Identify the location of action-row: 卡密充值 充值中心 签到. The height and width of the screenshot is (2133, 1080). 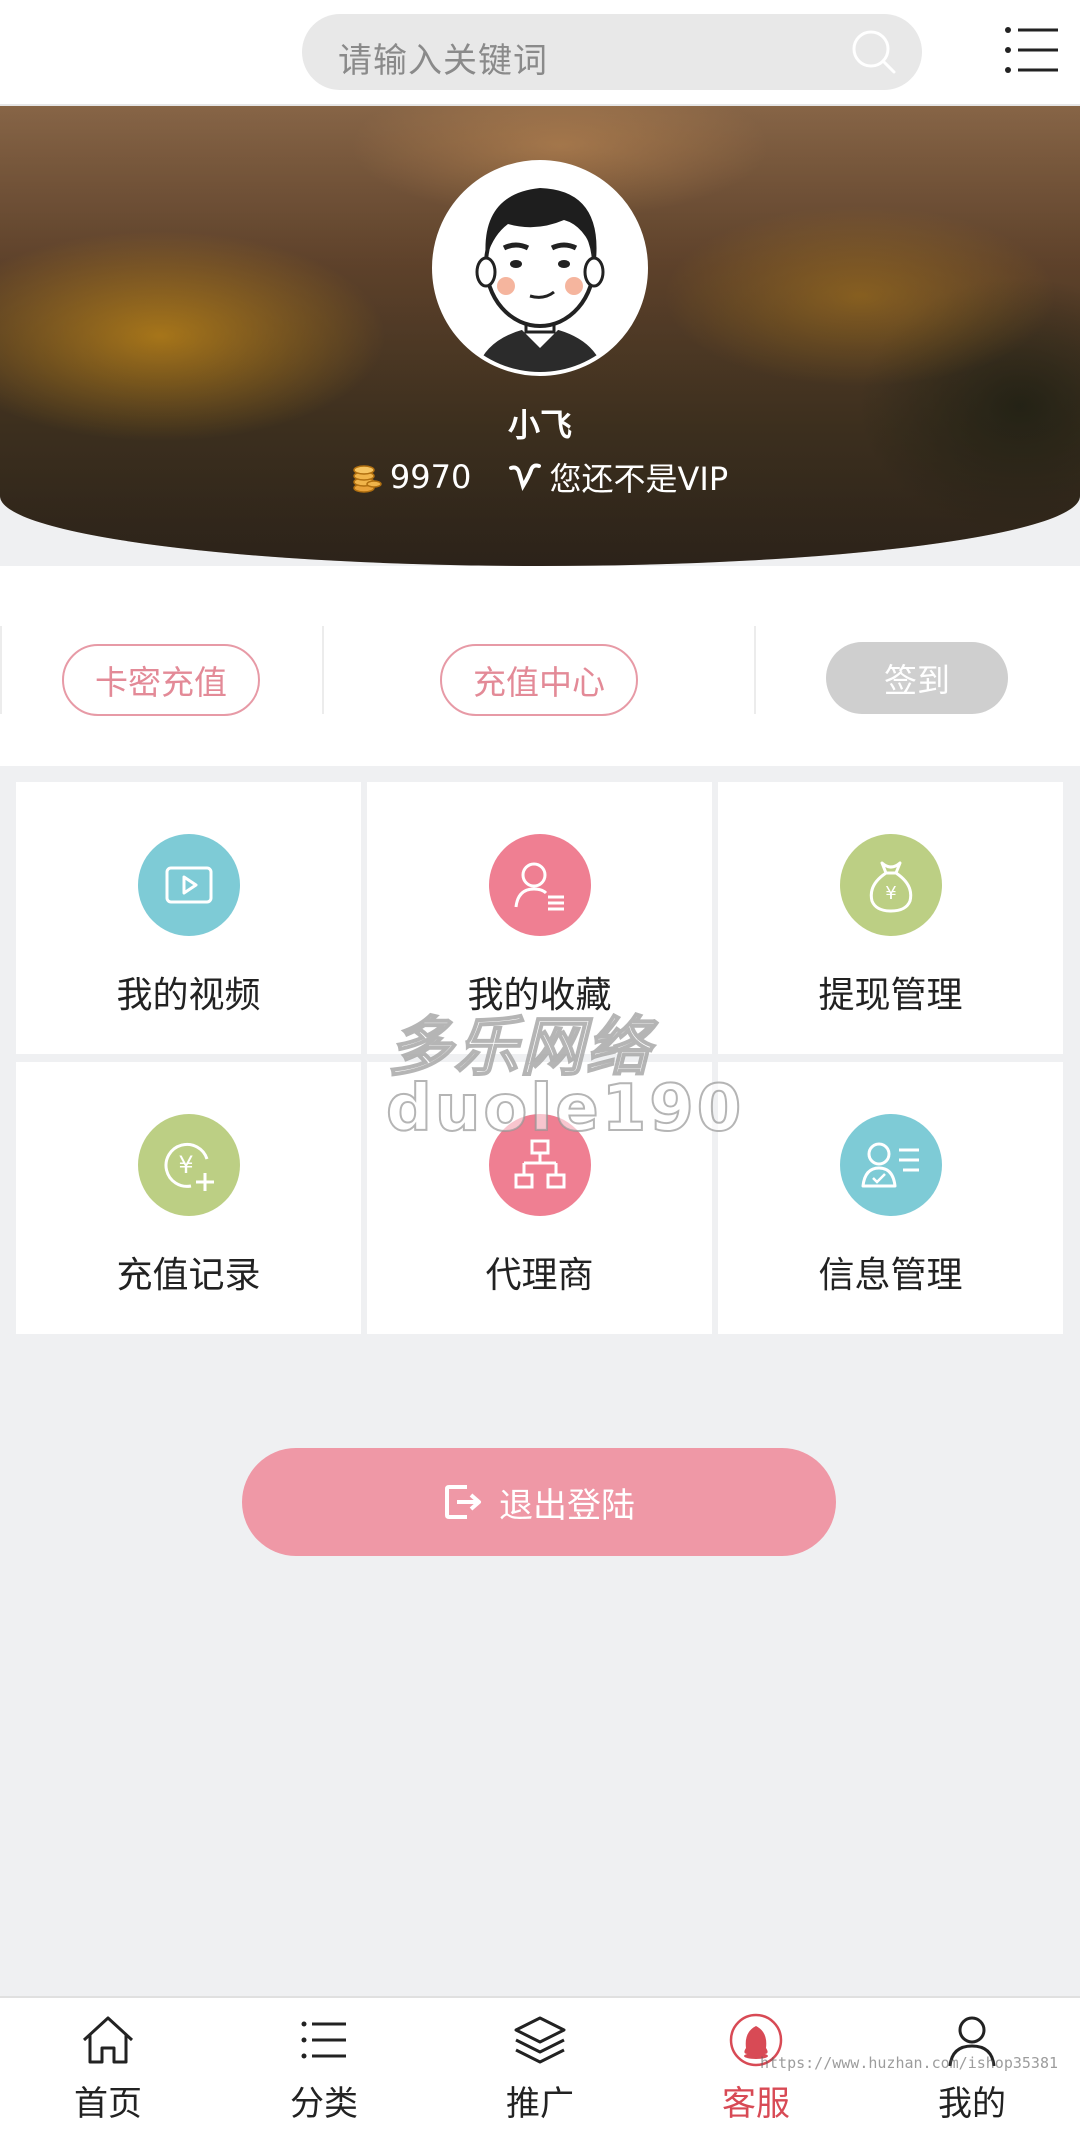
(540, 666).